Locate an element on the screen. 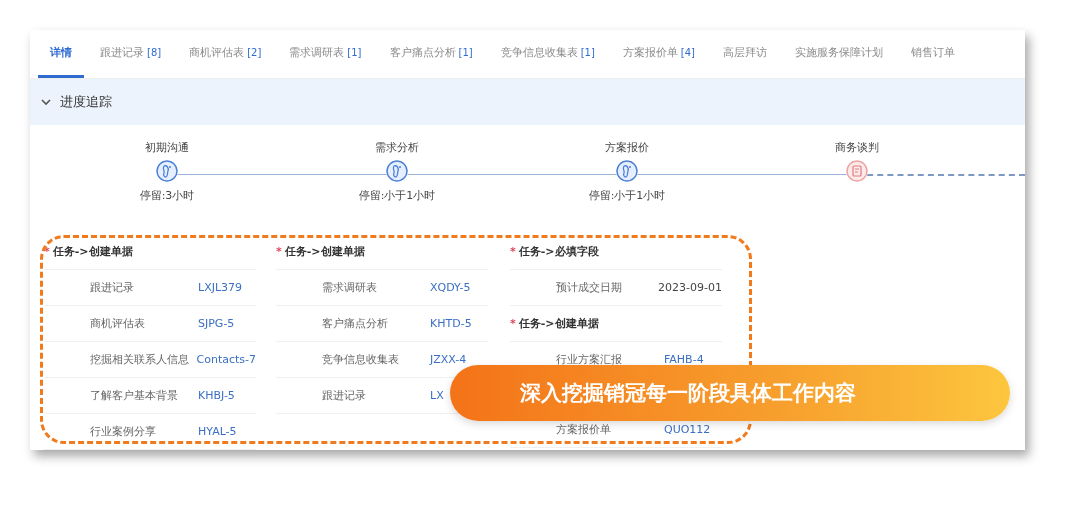 The height and width of the screenshot is (509, 1080). field-label: 了解客户基本背景 is located at coordinates (134, 395).